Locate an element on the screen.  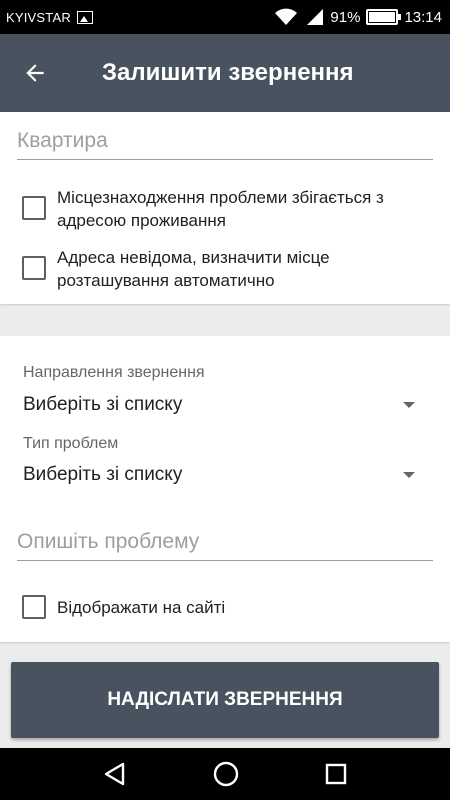
status-right: 91% 13:14 is located at coordinates (358, 17).